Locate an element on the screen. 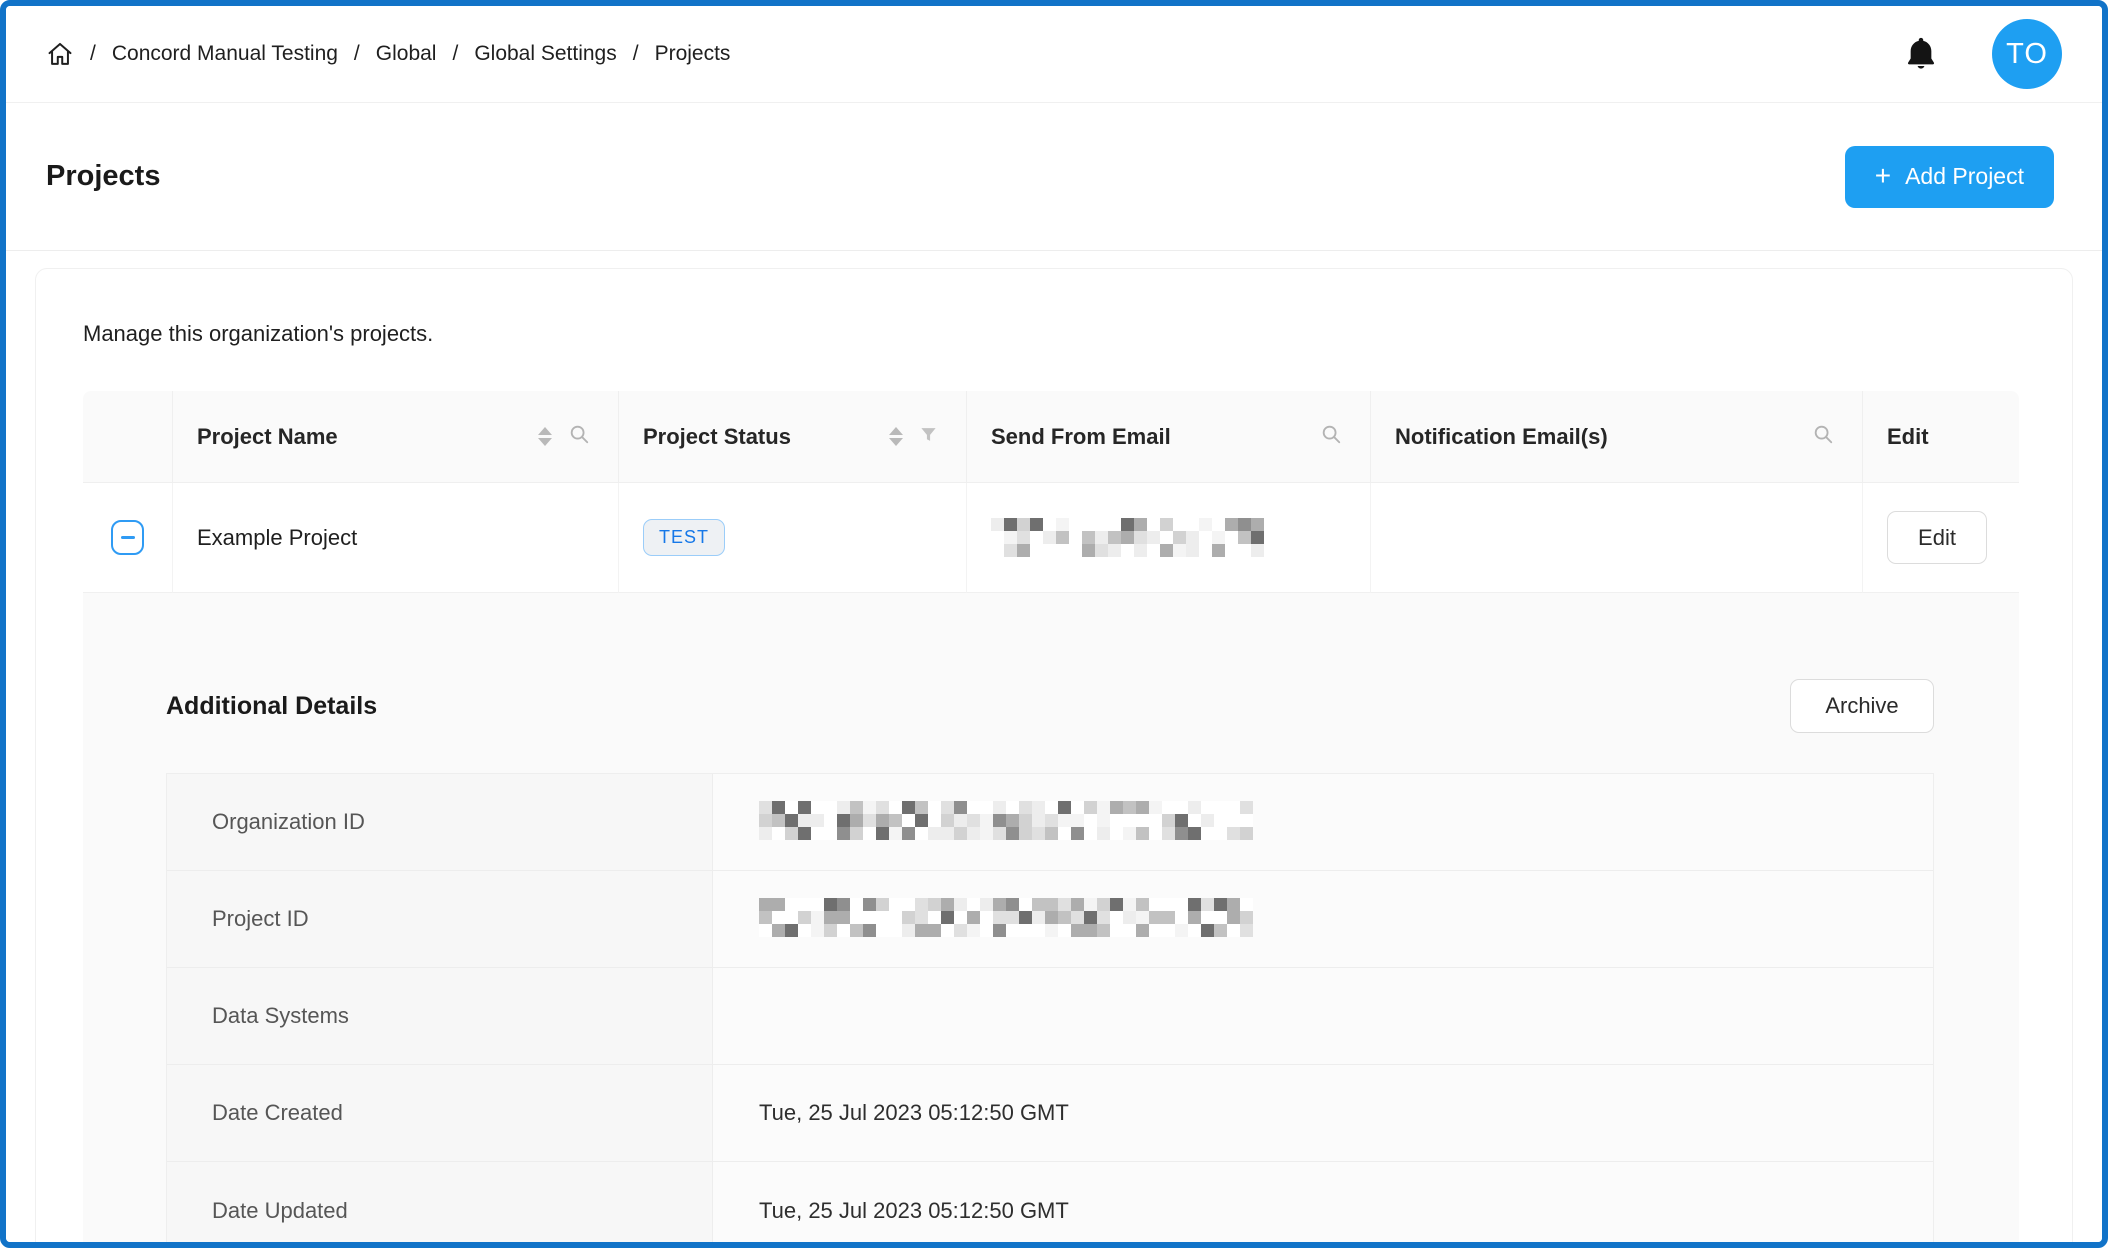 This screenshot has width=2108, height=1248. status-badge: TEST is located at coordinates (684, 537).